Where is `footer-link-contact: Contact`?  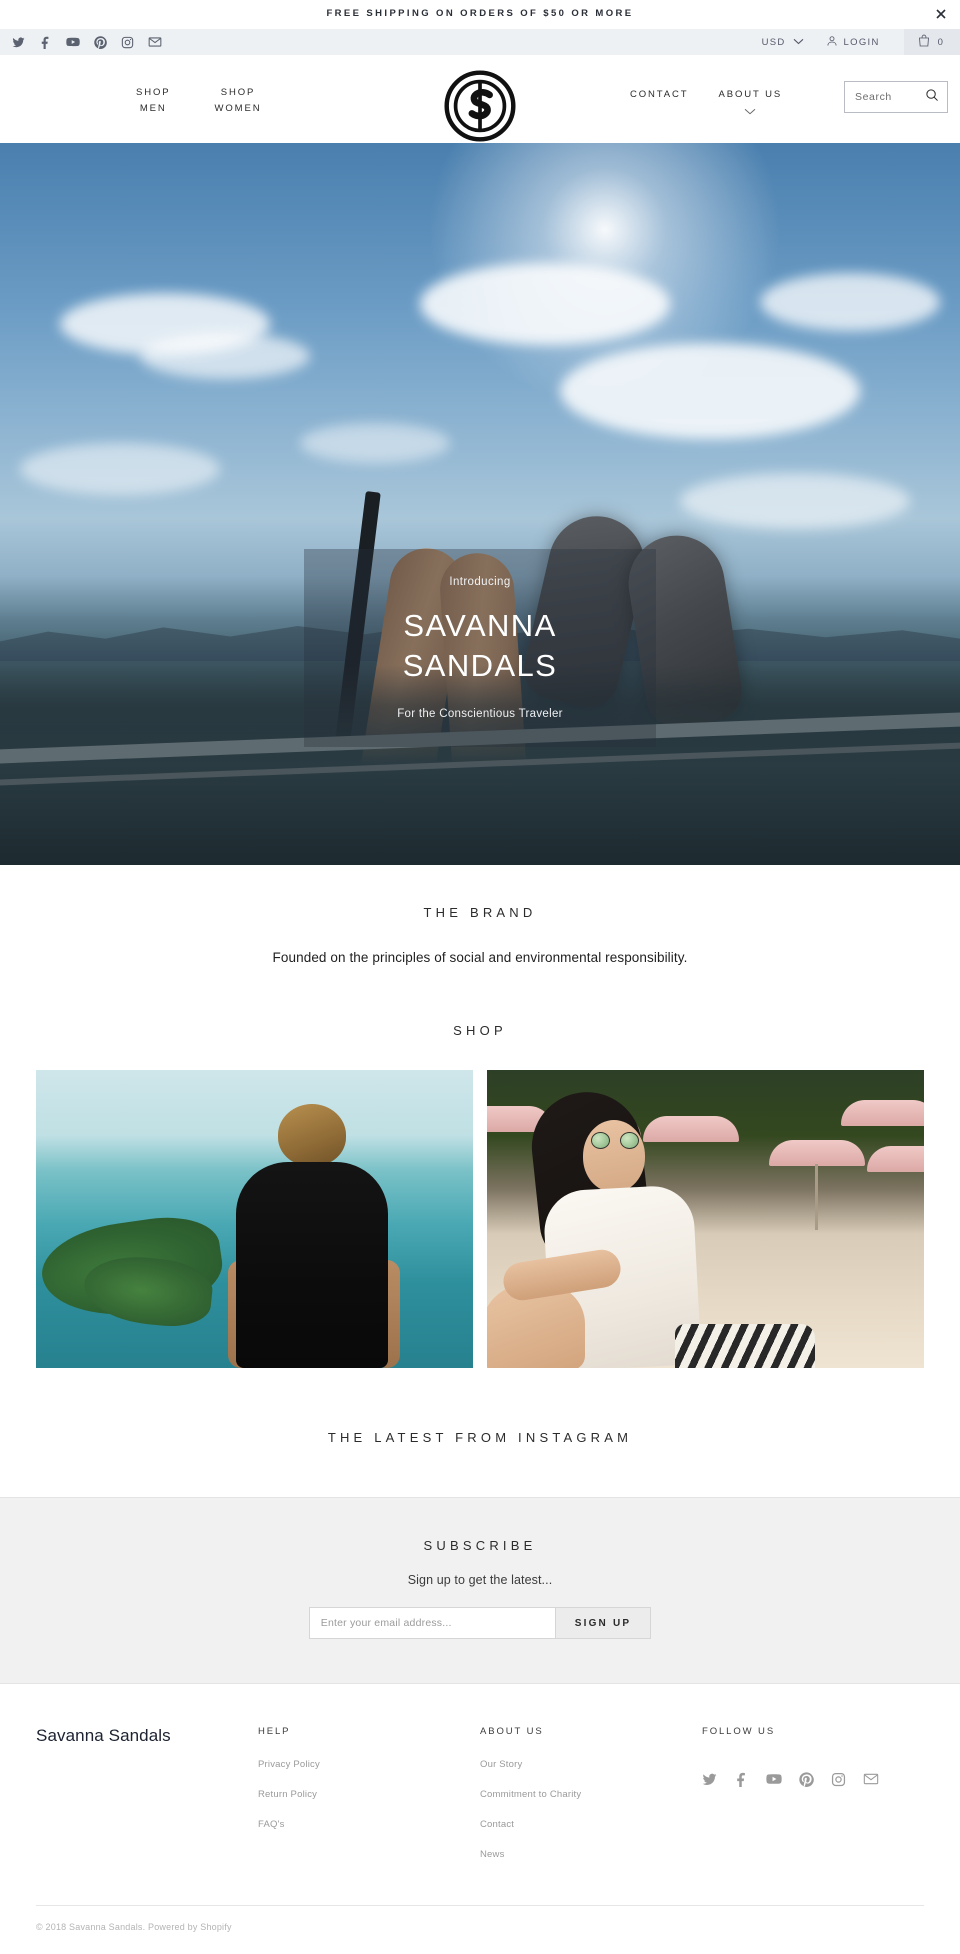
footer-link-contact: Contact is located at coordinates (591, 1824).